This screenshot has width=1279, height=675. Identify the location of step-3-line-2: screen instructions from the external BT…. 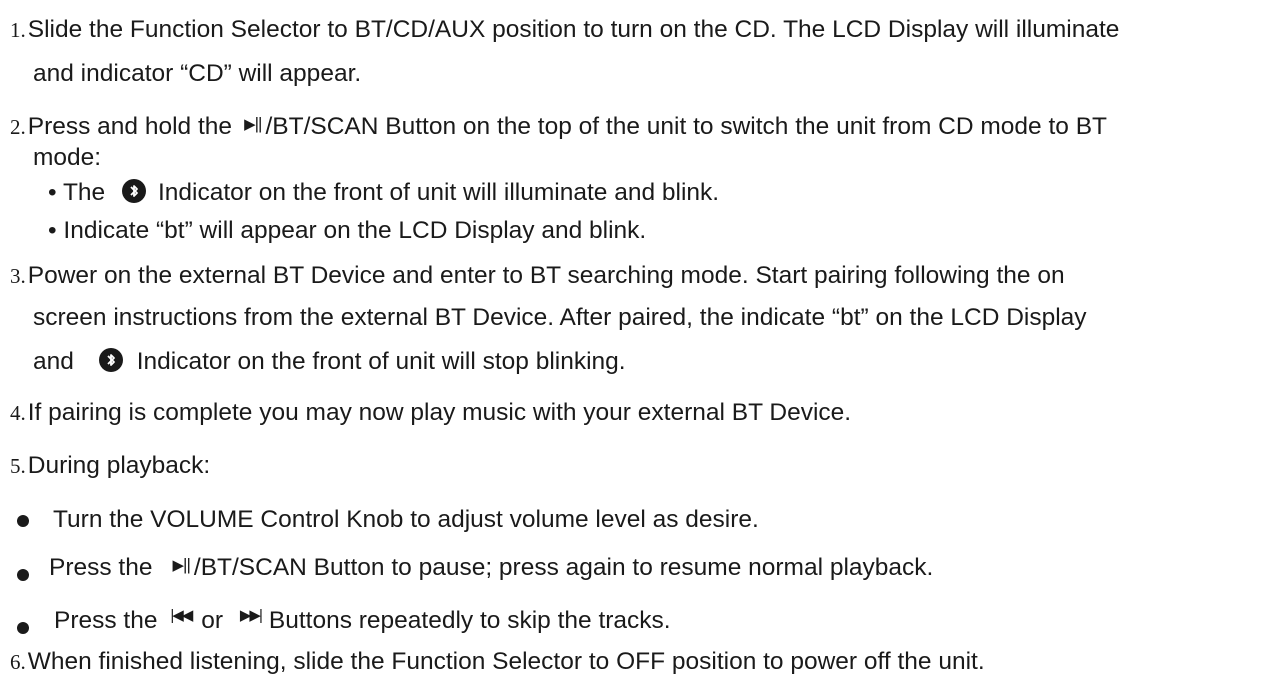
(560, 317).